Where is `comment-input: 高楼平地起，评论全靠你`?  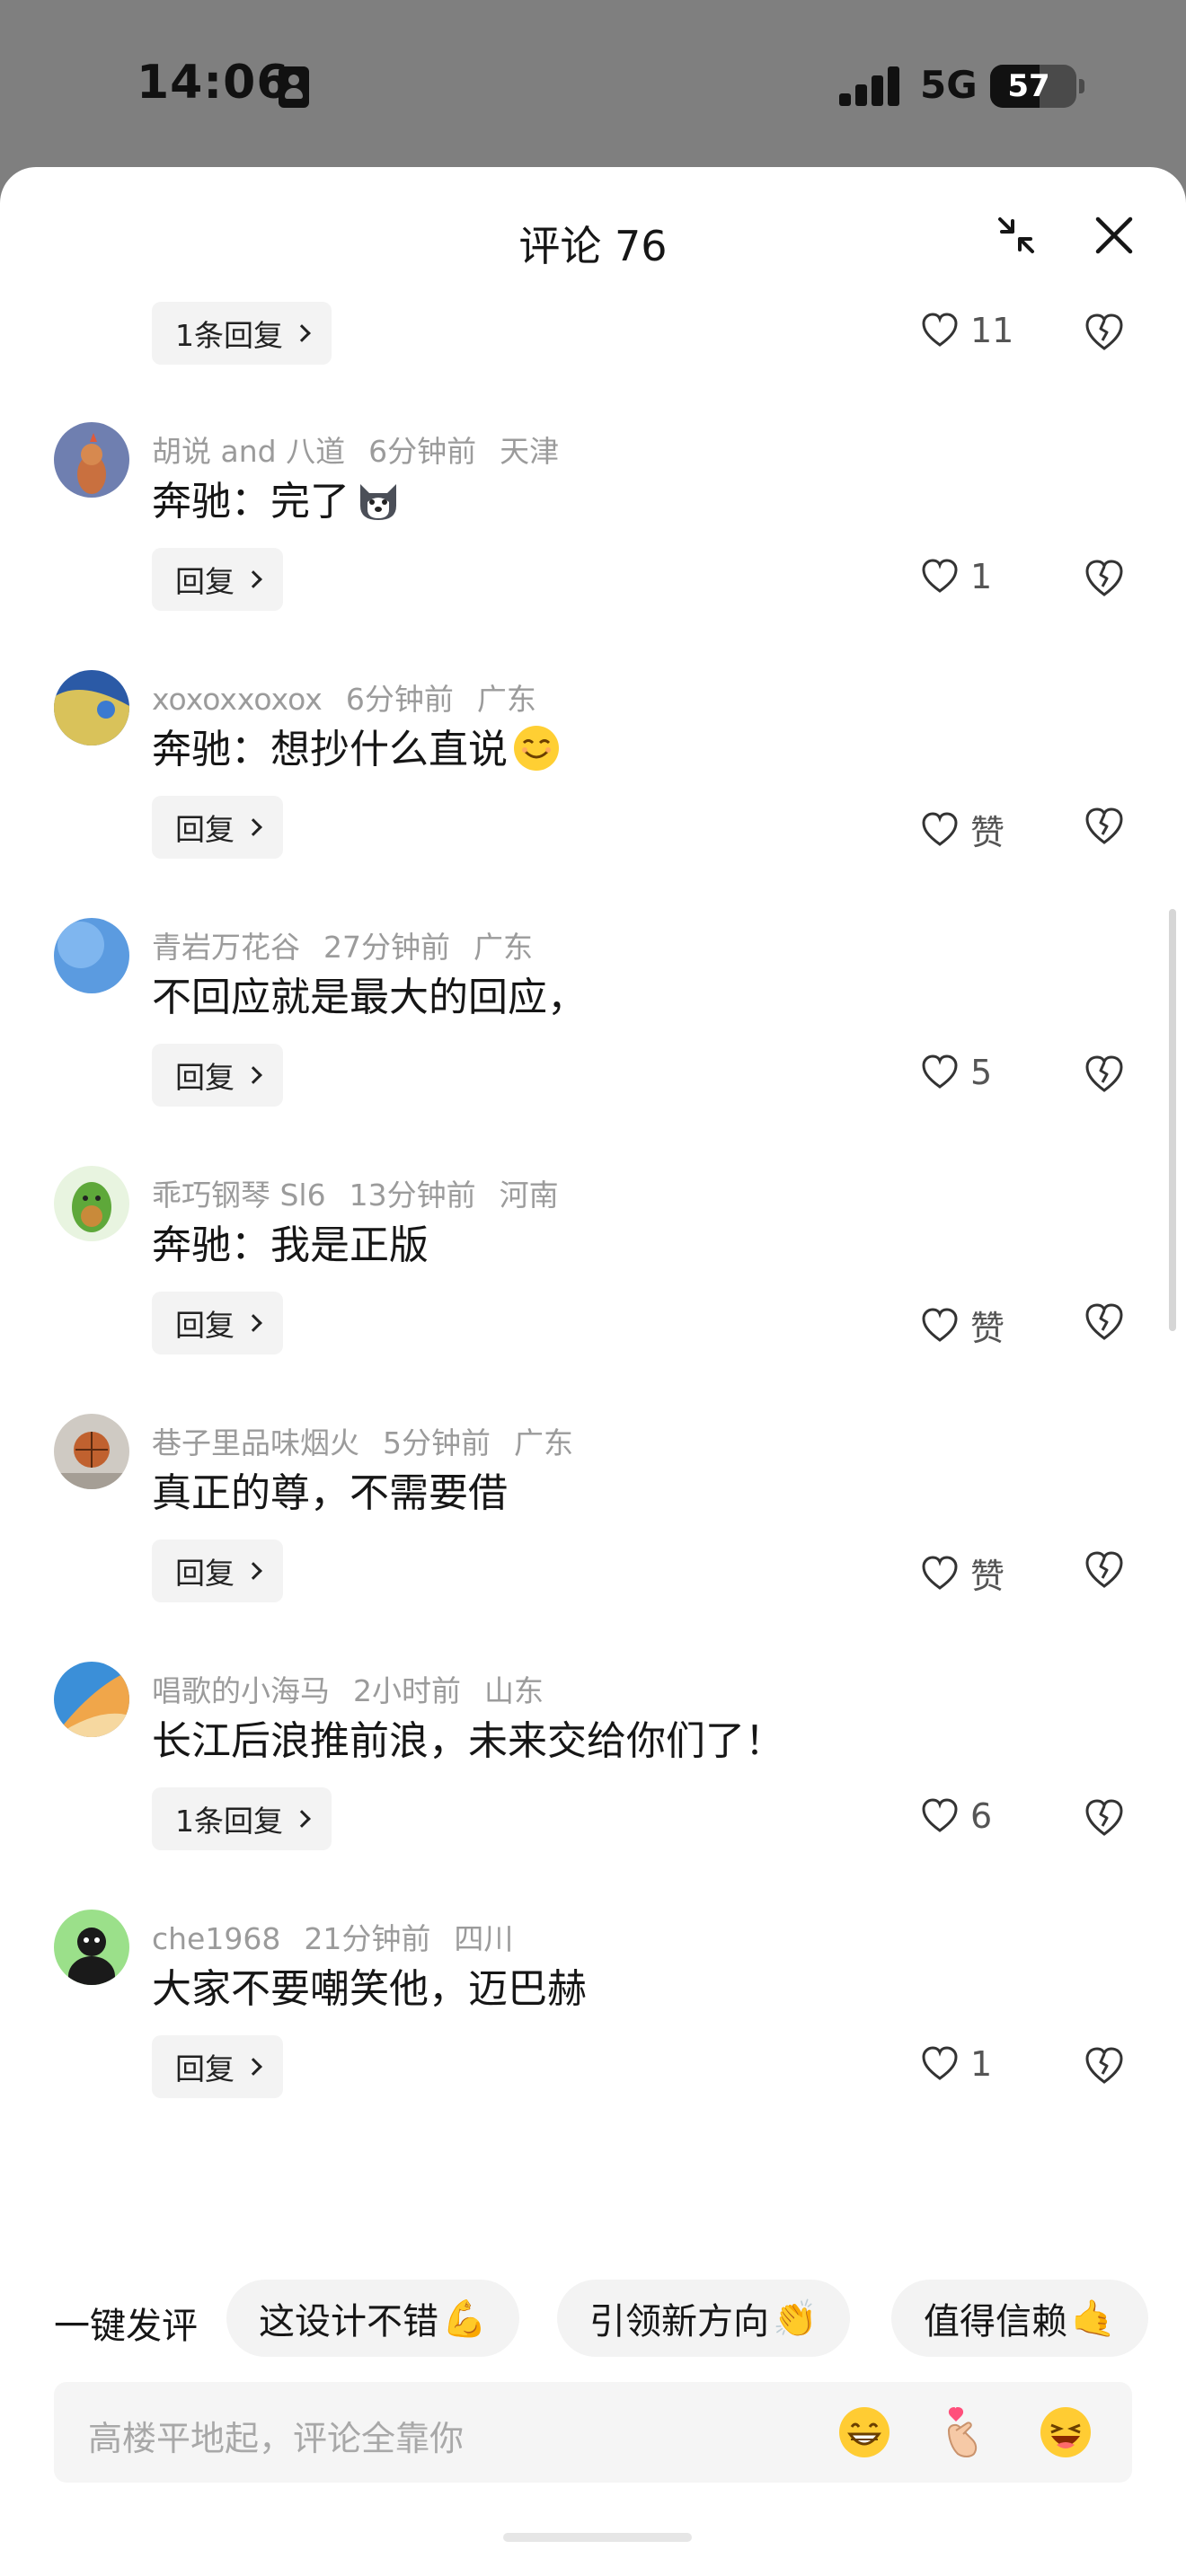 comment-input: 高楼平地起，评论全靠你 is located at coordinates (593, 2432).